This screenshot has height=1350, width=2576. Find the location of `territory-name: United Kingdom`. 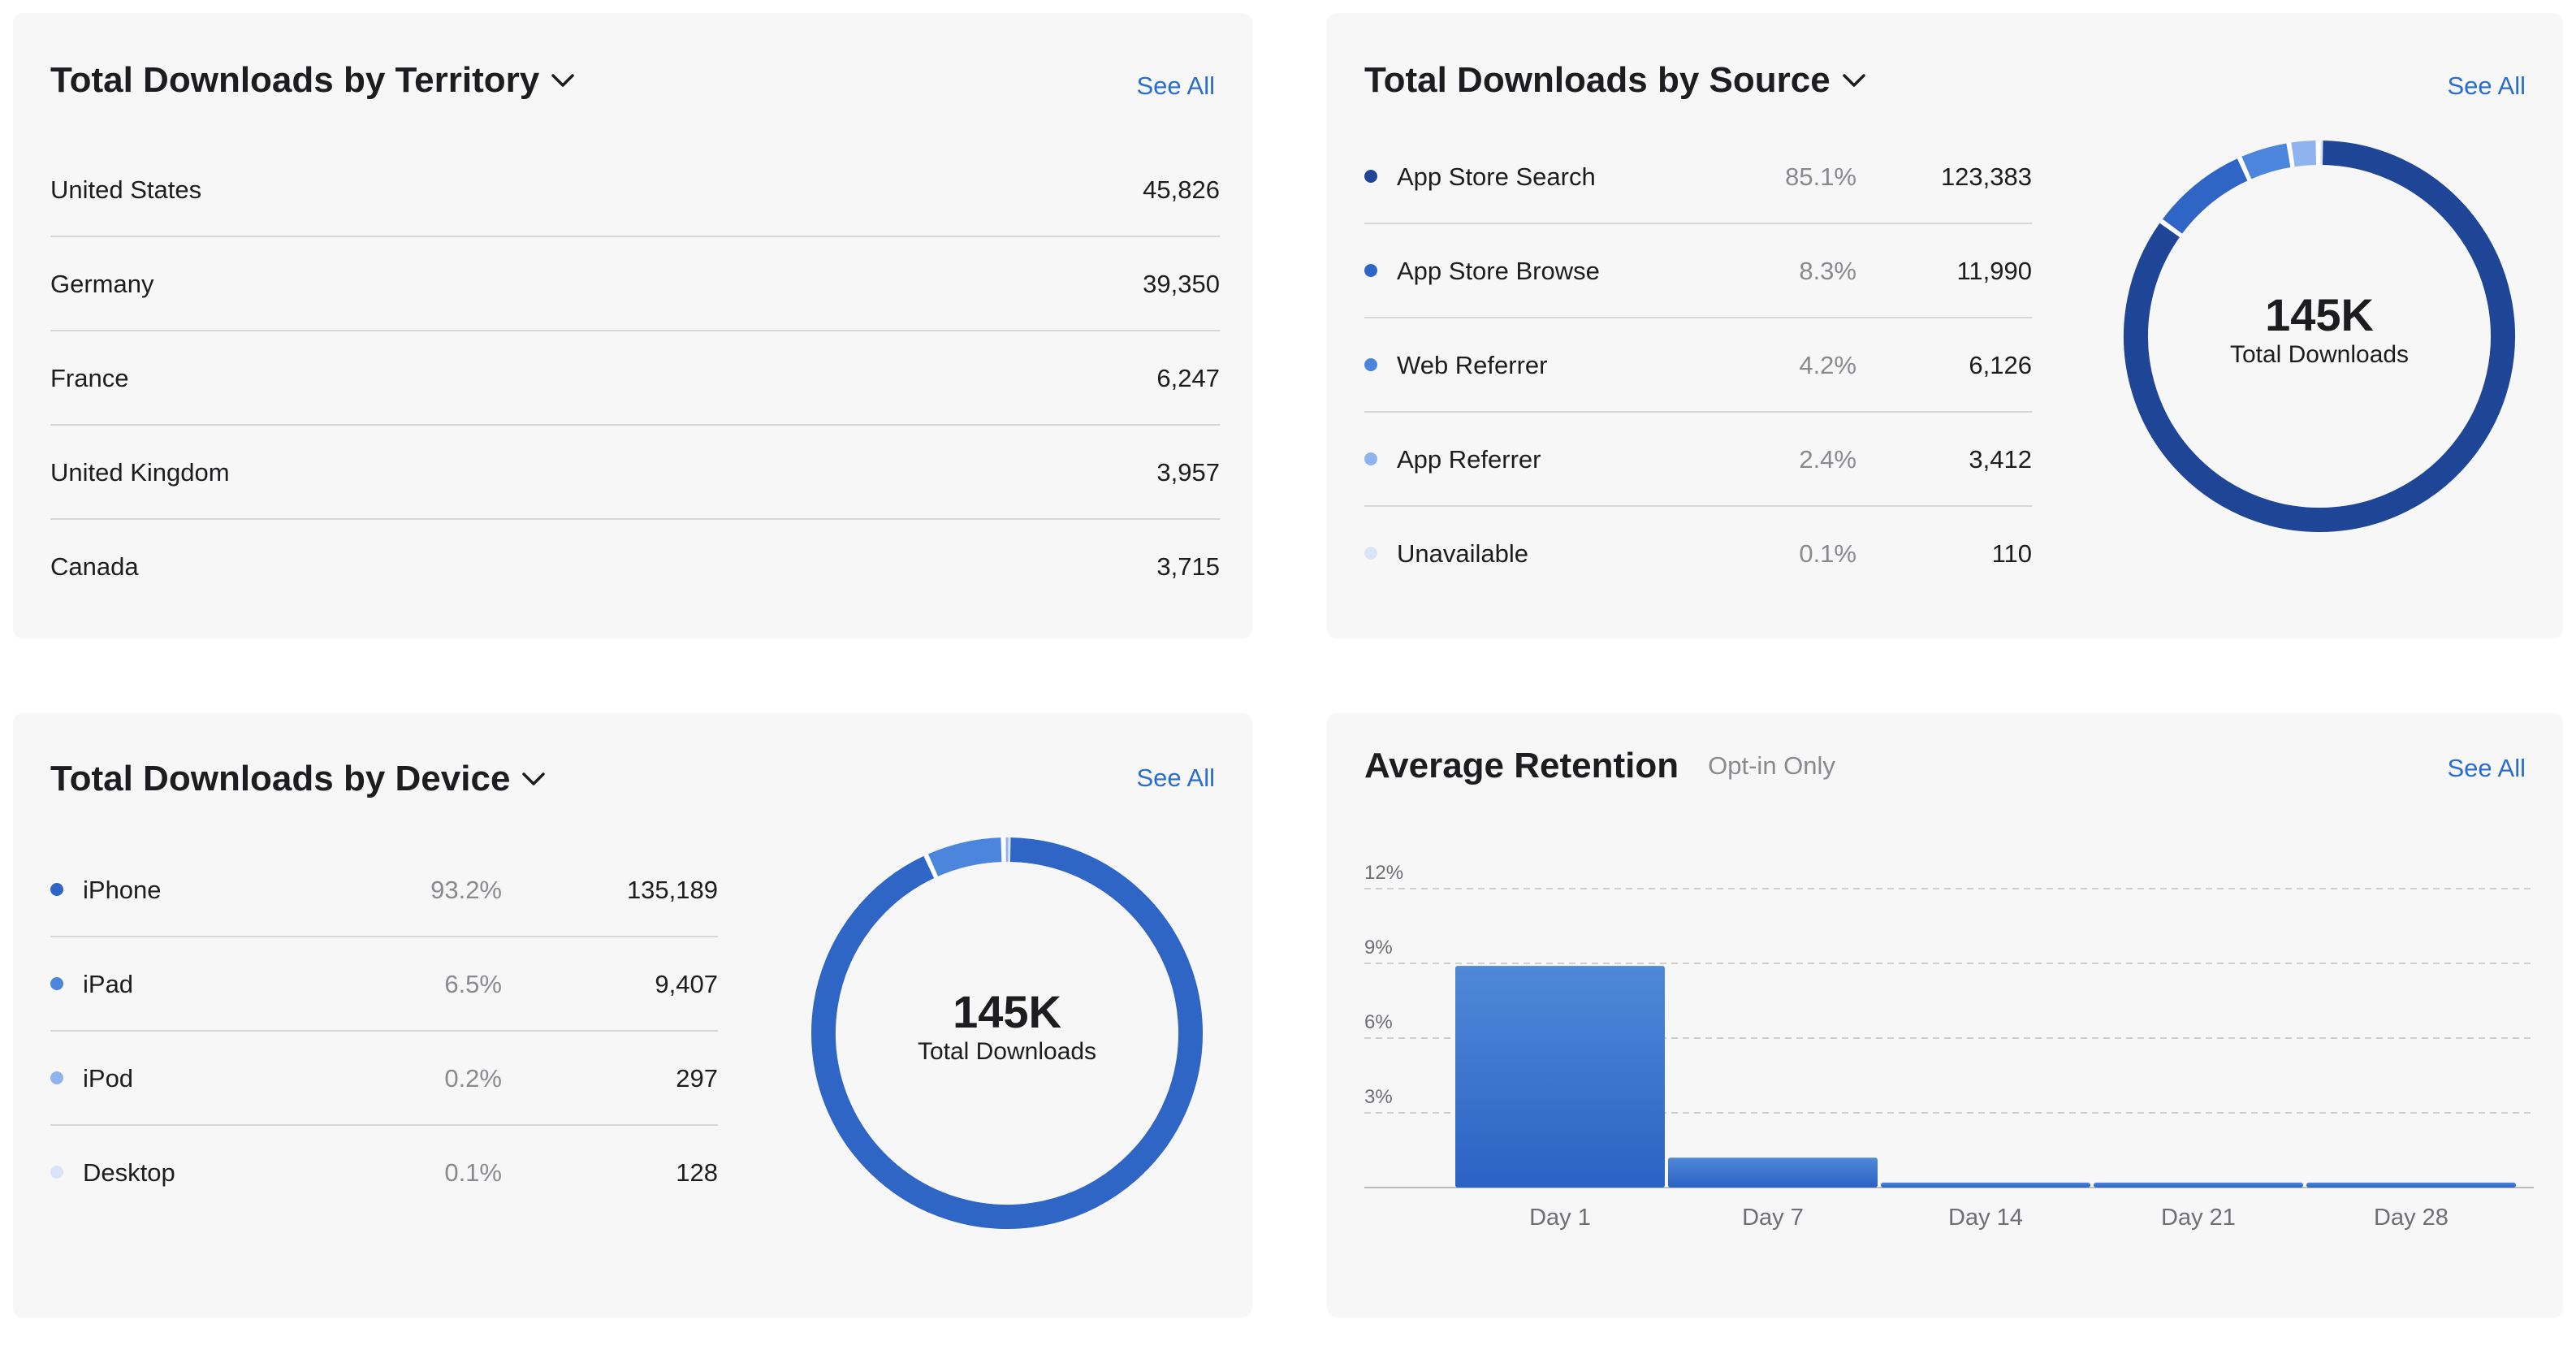

territory-name: United Kingdom is located at coordinates (140, 472).